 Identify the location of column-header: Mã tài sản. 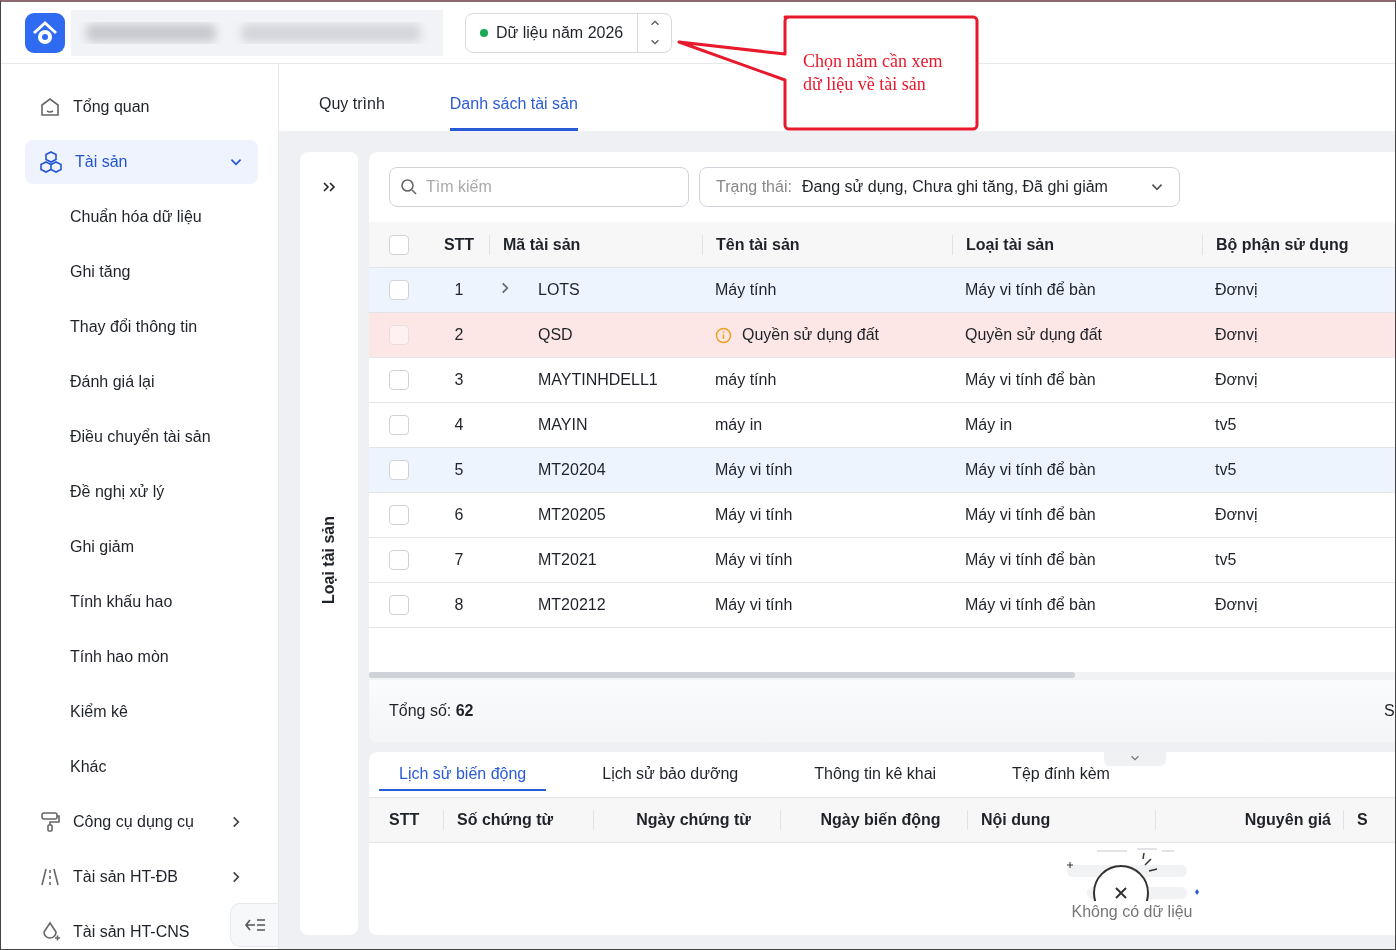
(595, 244).